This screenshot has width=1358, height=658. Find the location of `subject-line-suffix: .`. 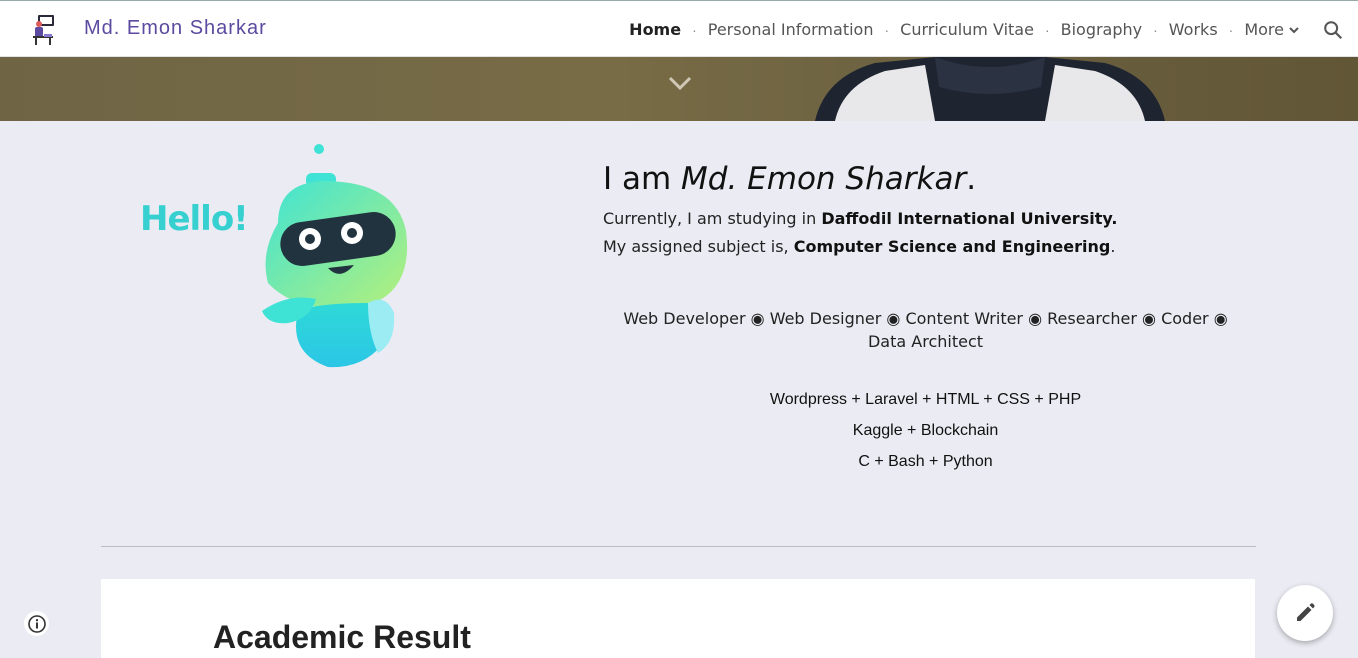

subject-line-suffix: . is located at coordinates (1113, 246).